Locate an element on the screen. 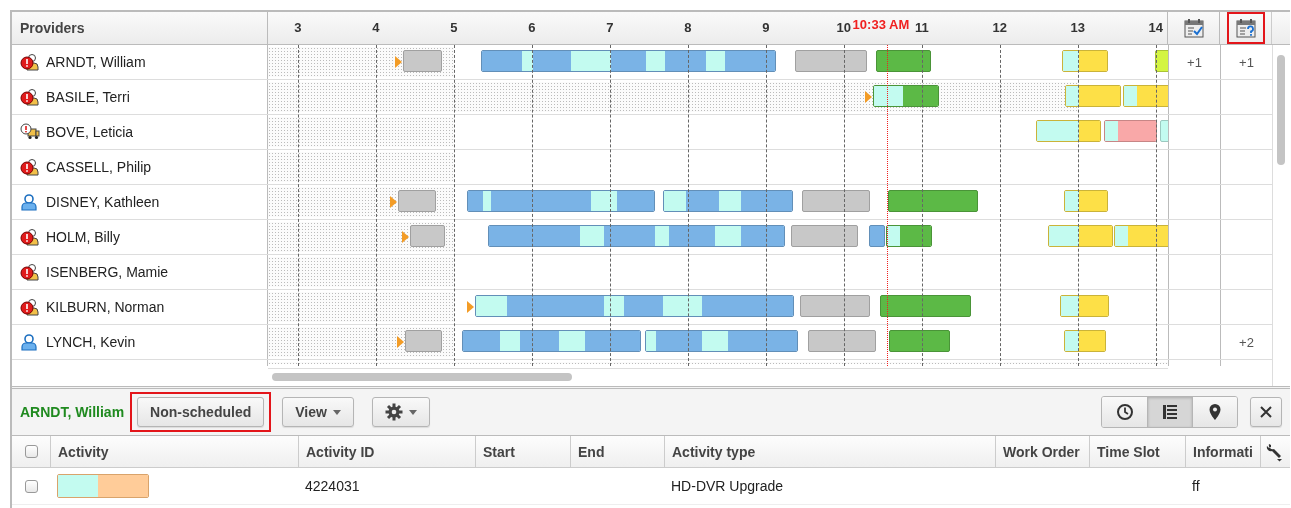  provider-name: BOVE, Leticia is located at coordinates (90, 132).